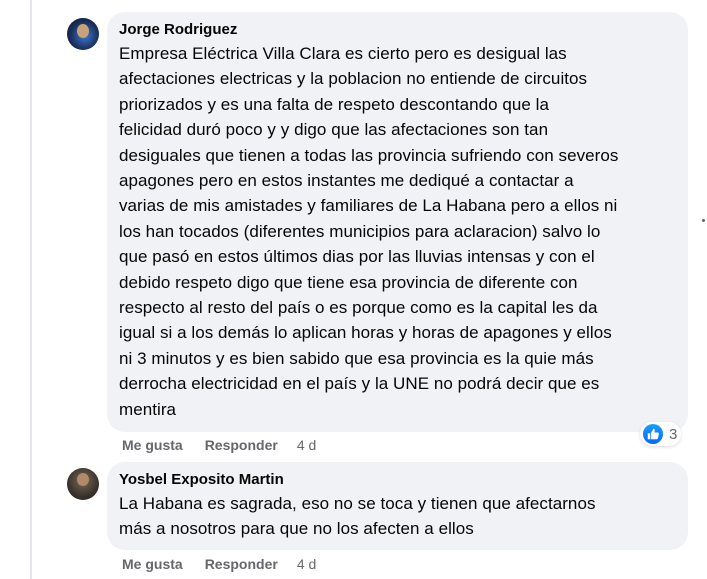  Describe the element at coordinates (83, 484) in the screenshot. I see `avatar-yosbel` at that location.